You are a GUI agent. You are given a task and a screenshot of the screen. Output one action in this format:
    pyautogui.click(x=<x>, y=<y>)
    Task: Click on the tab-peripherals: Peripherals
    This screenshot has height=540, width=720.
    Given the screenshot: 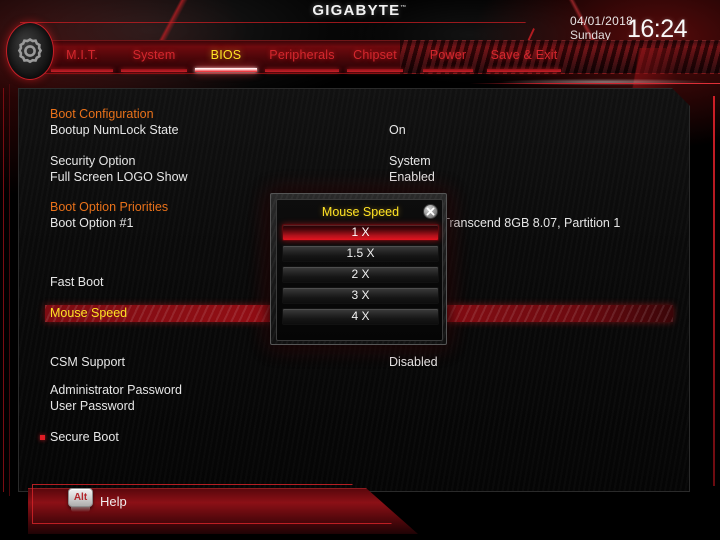 What is the action you would take?
    pyautogui.click(x=302, y=60)
    